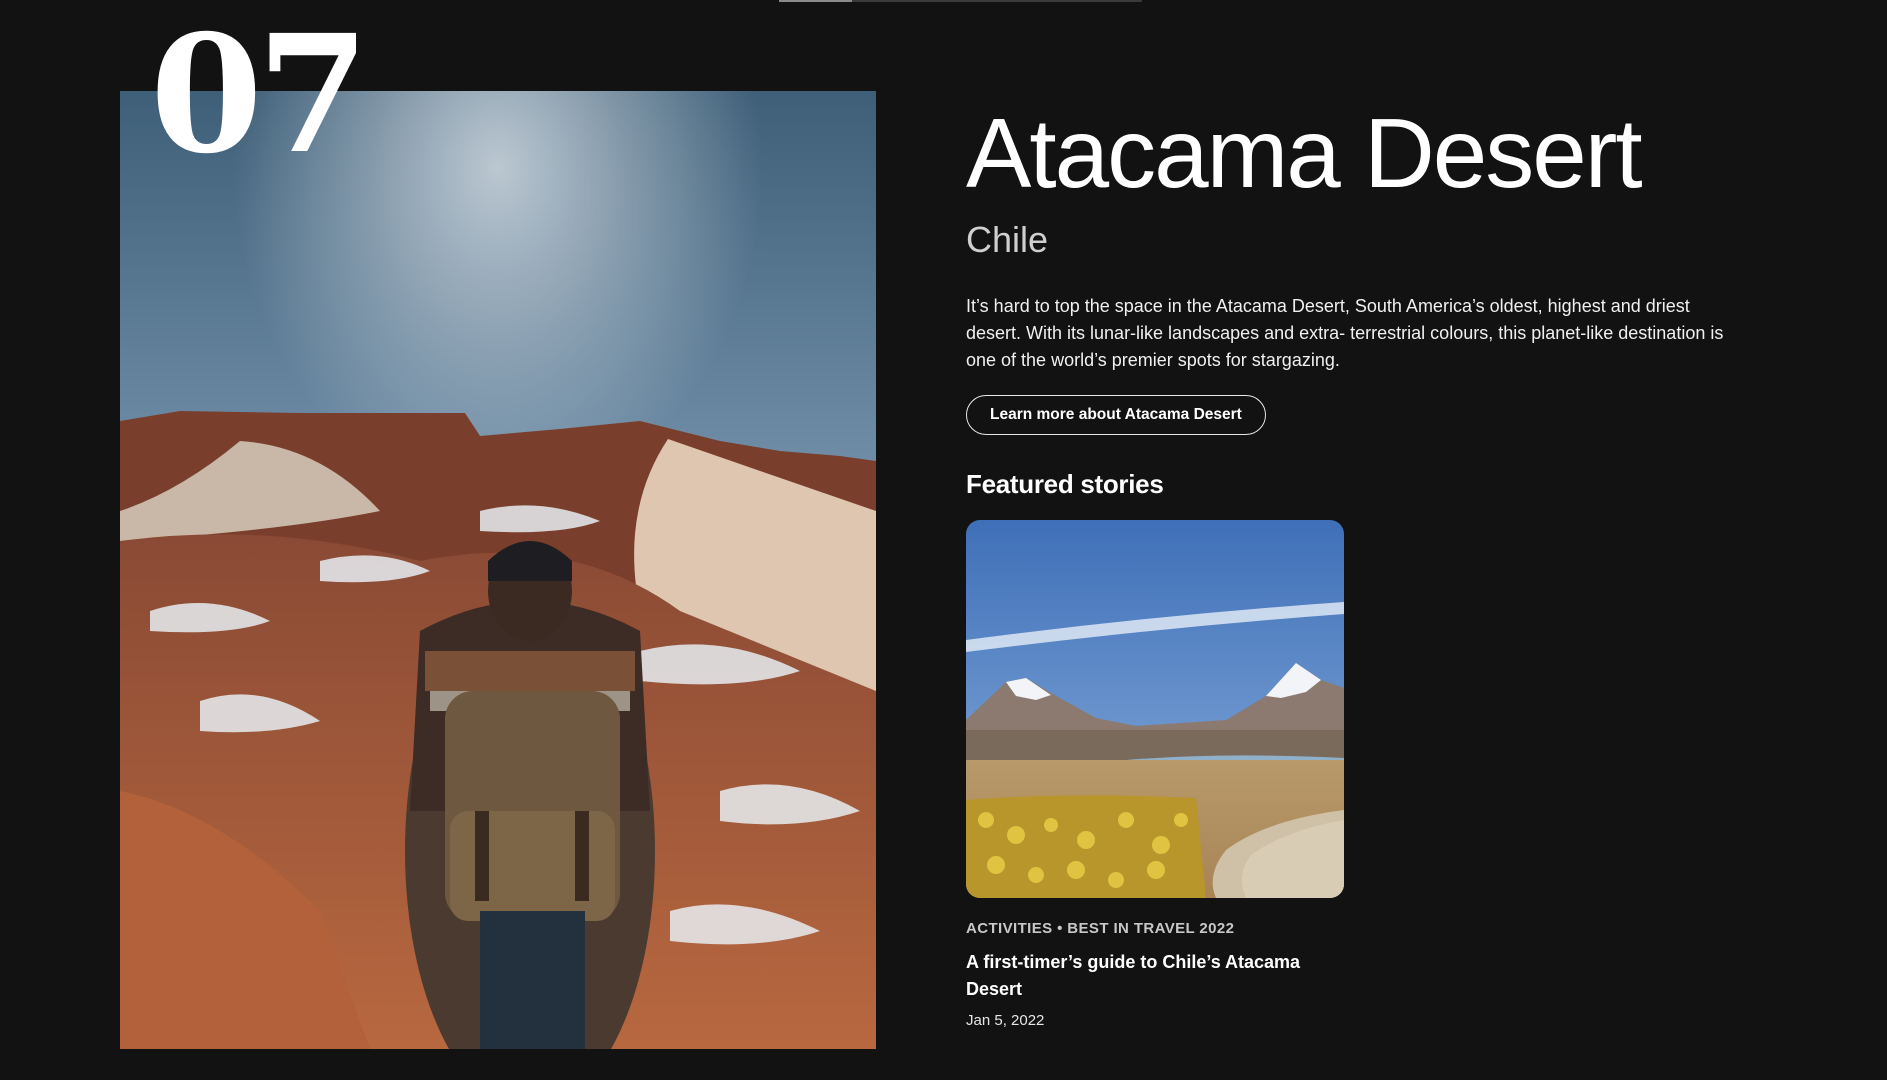 Image resolution: width=1887 pixels, height=1080 pixels. Describe the element at coordinates (1155, 709) in the screenshot. I see `story-image-volcanoes-road` at that location.